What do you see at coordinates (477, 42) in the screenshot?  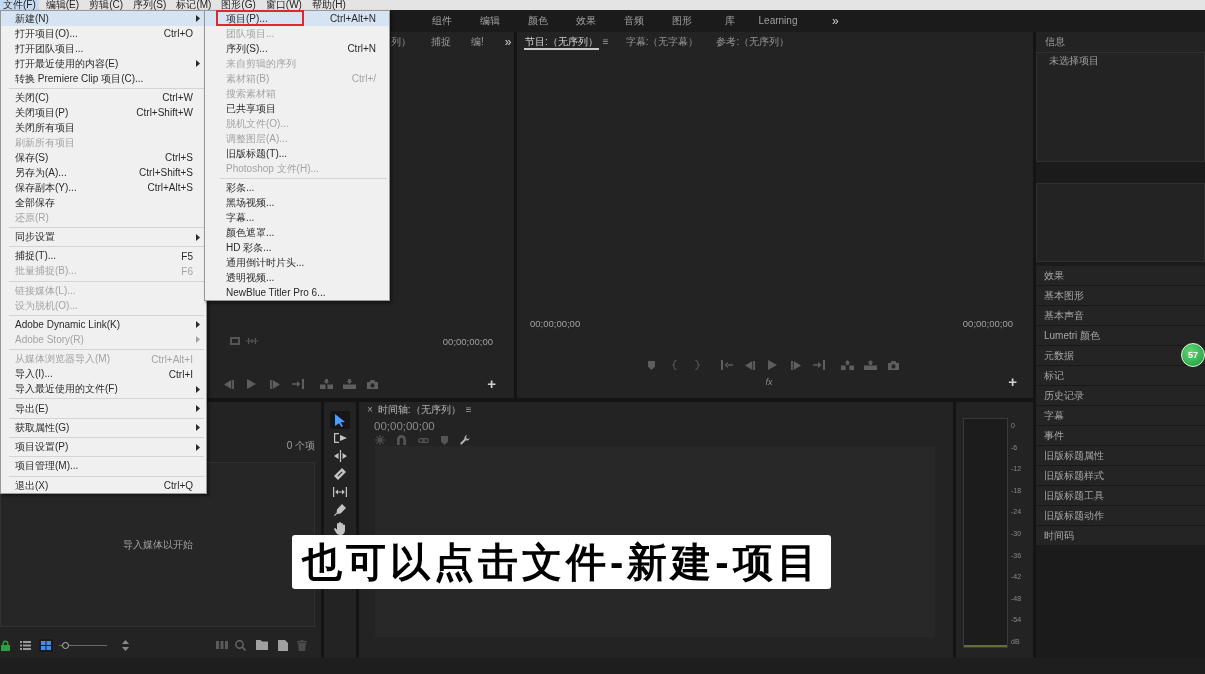 I see `panel-tab: 编!` at bounding box center [477, 42].